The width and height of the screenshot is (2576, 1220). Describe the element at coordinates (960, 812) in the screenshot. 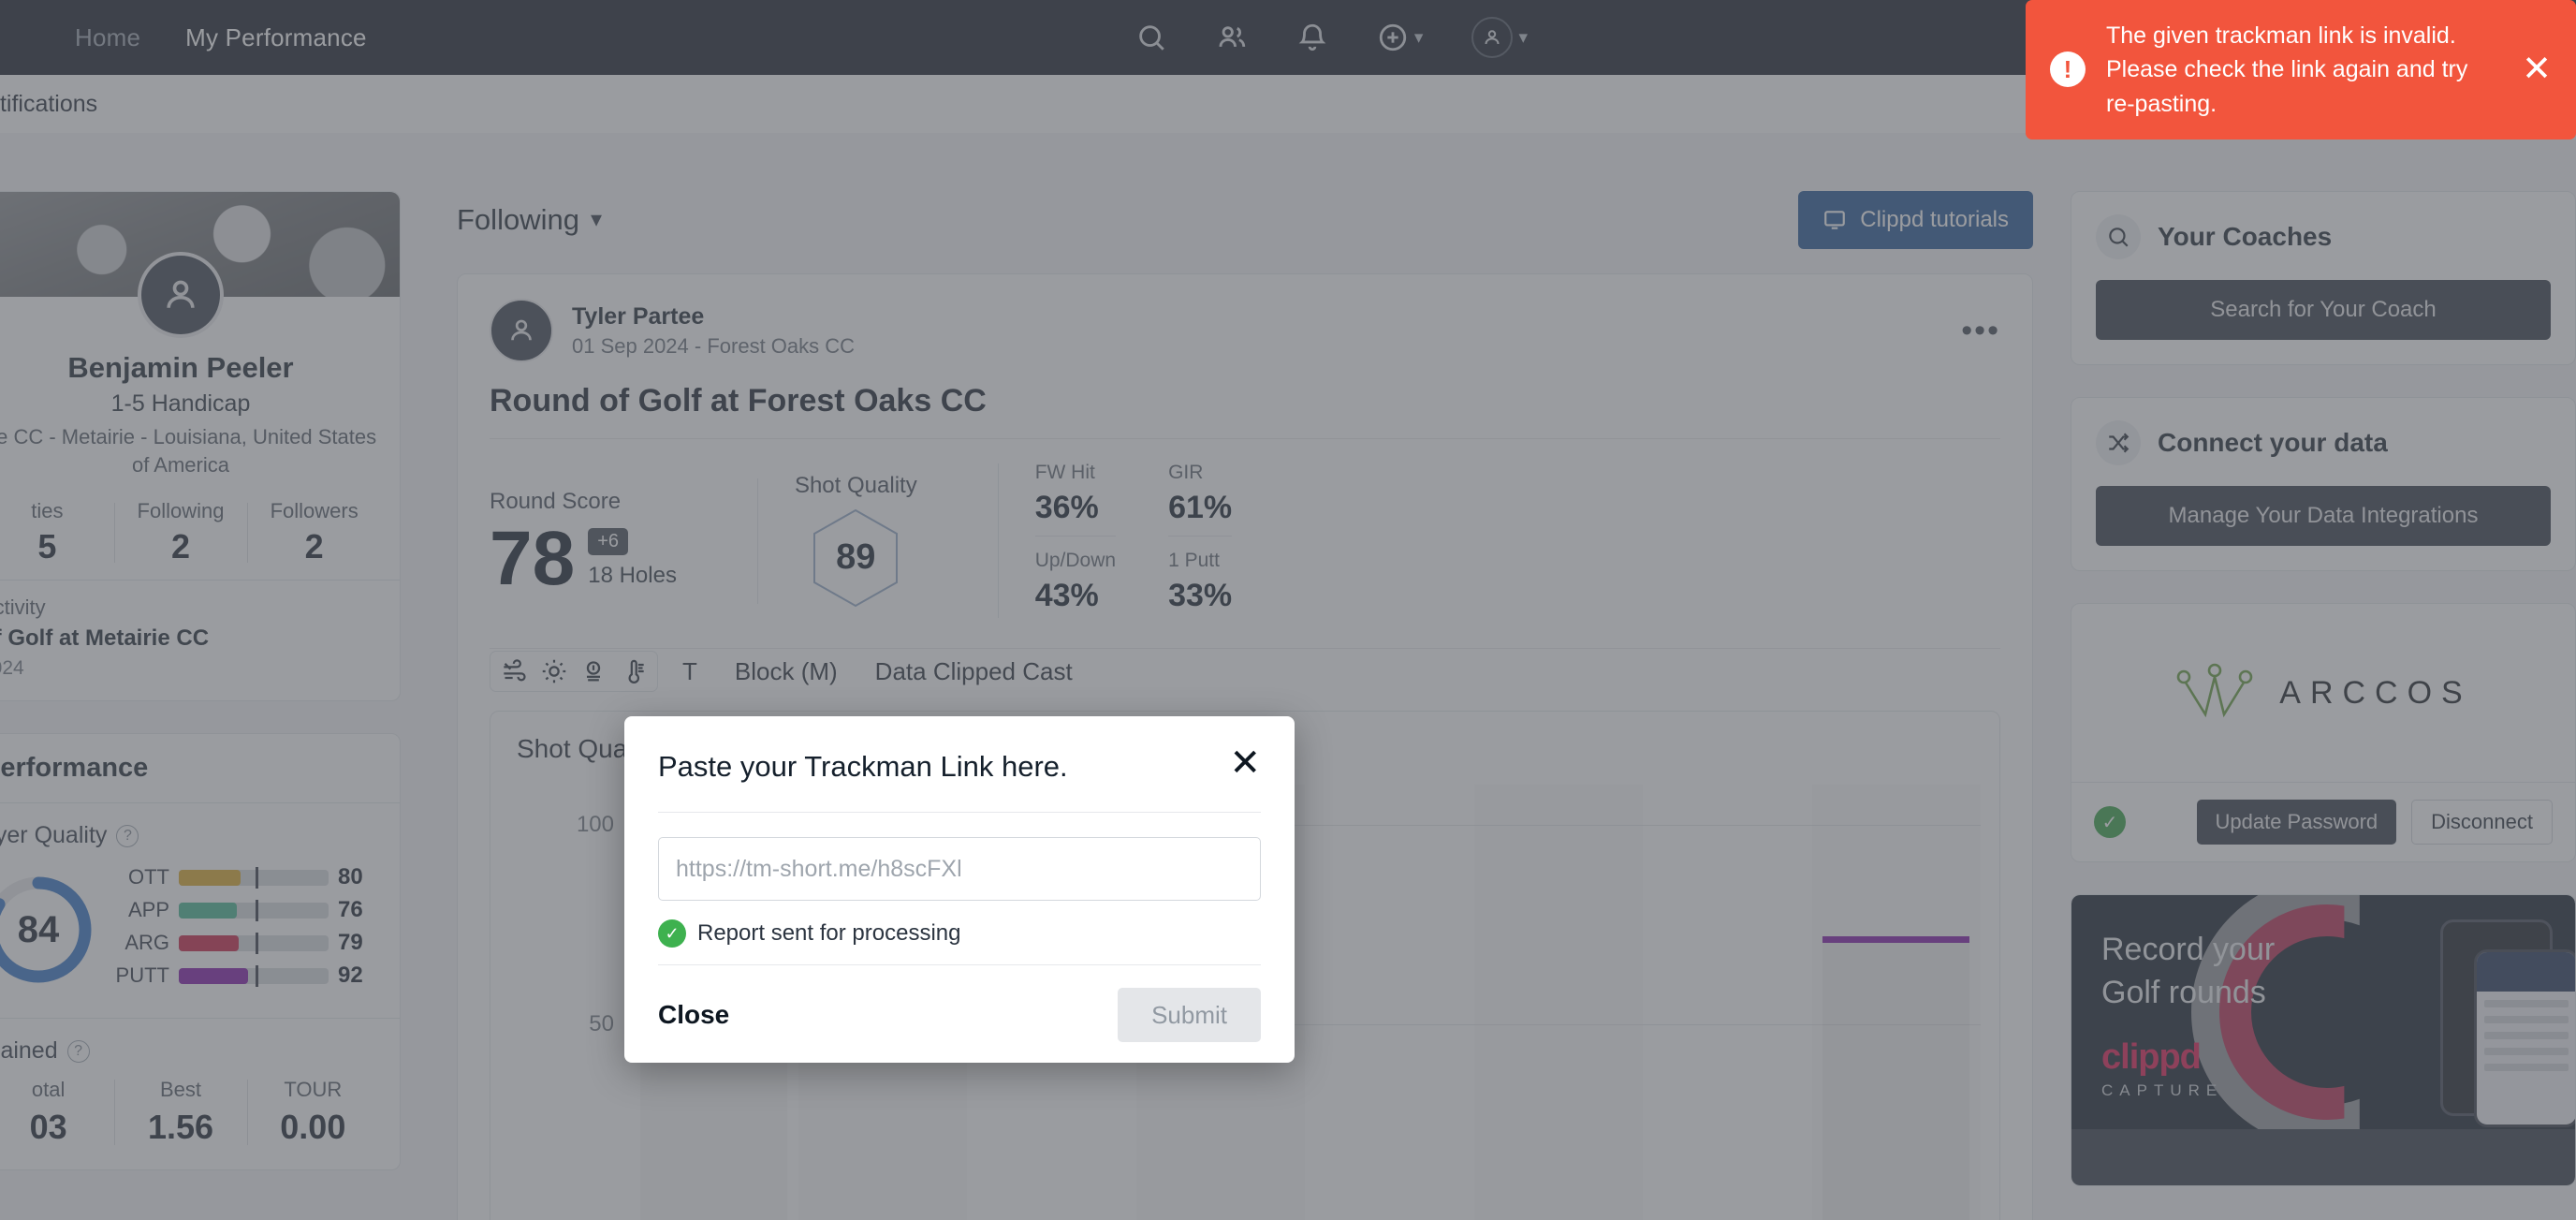

I see `divider` at that location.